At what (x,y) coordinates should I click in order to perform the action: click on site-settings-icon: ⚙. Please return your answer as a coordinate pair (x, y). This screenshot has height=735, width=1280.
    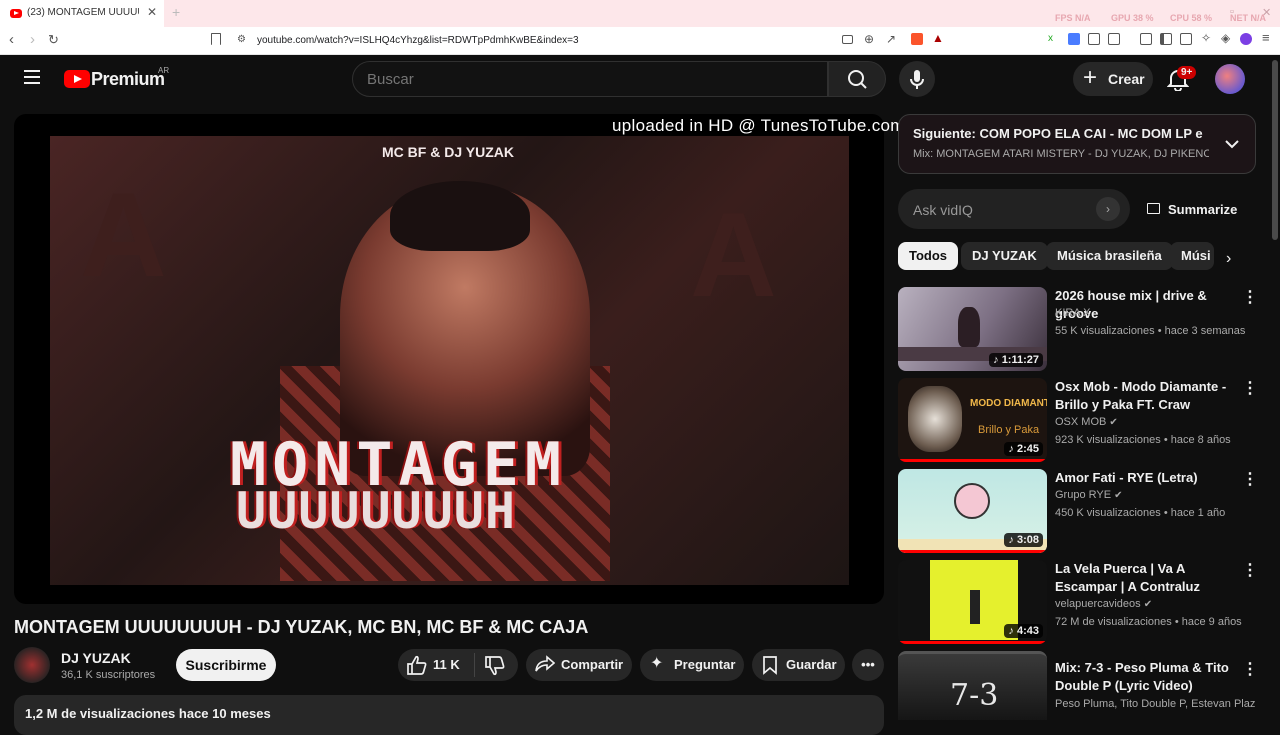
    Looking at the image, I should click on (241, 39).